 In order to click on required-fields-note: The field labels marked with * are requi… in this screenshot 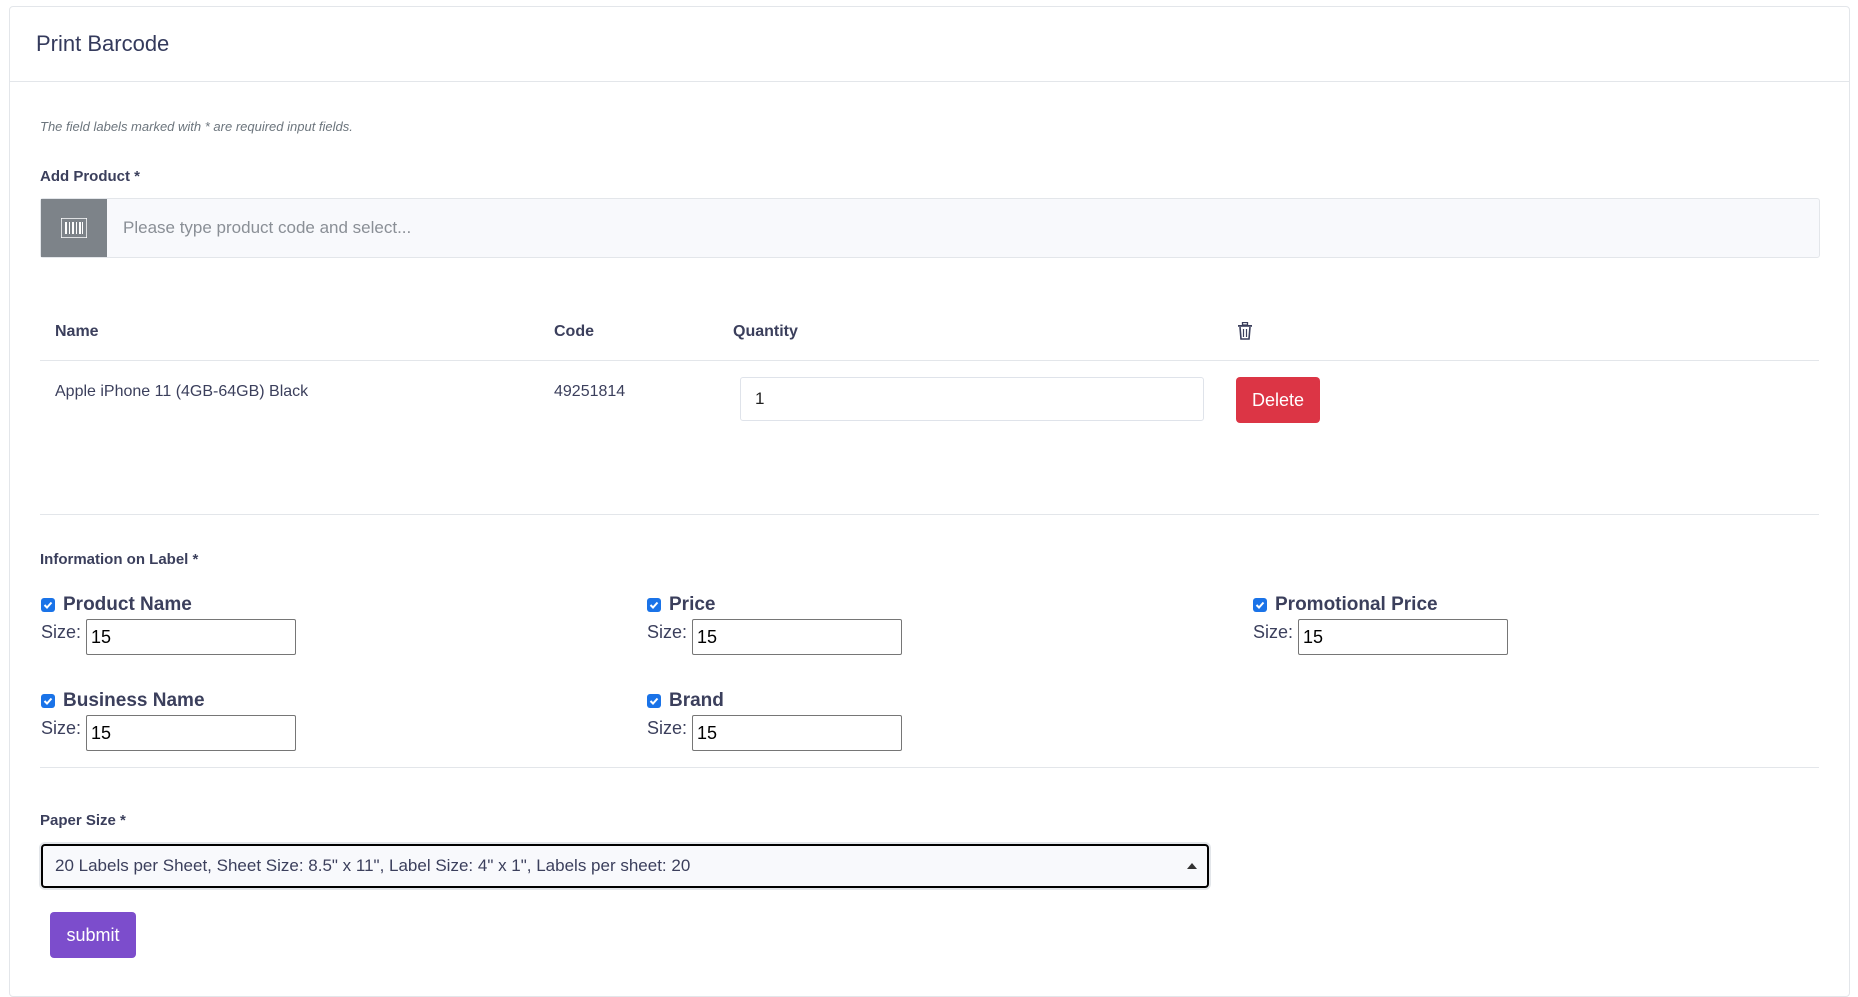, I will do `click(196, 126)`.